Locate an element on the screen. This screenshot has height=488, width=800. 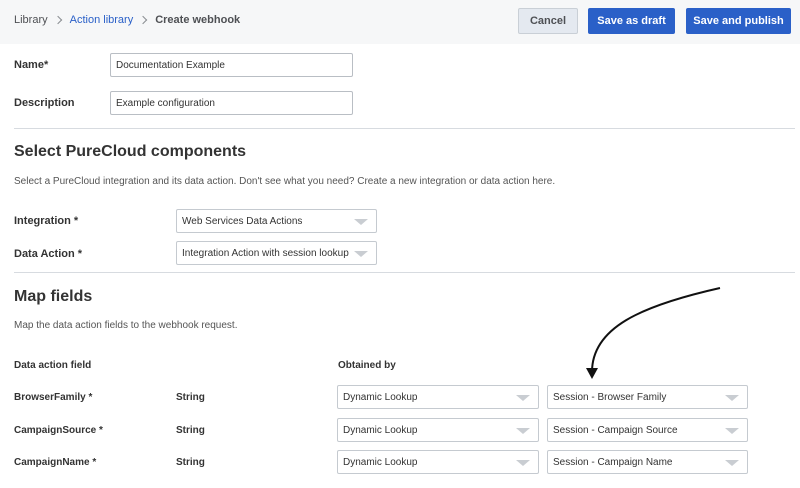
description-label: Description is located at coordinates (44, 103).